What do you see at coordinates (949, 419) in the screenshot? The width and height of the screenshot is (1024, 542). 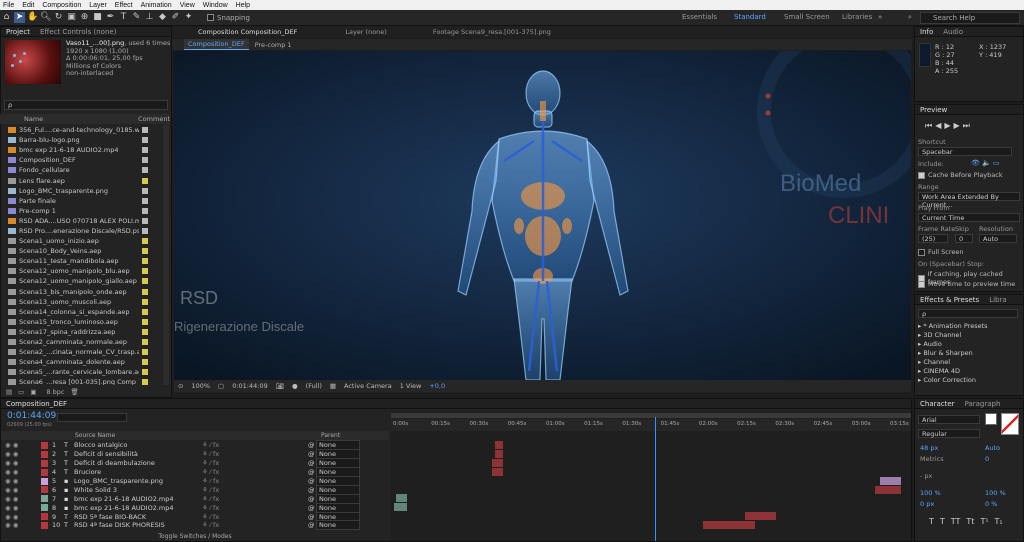 I see `font-family-dropdown: Arial` at bounding box center [949, 419].